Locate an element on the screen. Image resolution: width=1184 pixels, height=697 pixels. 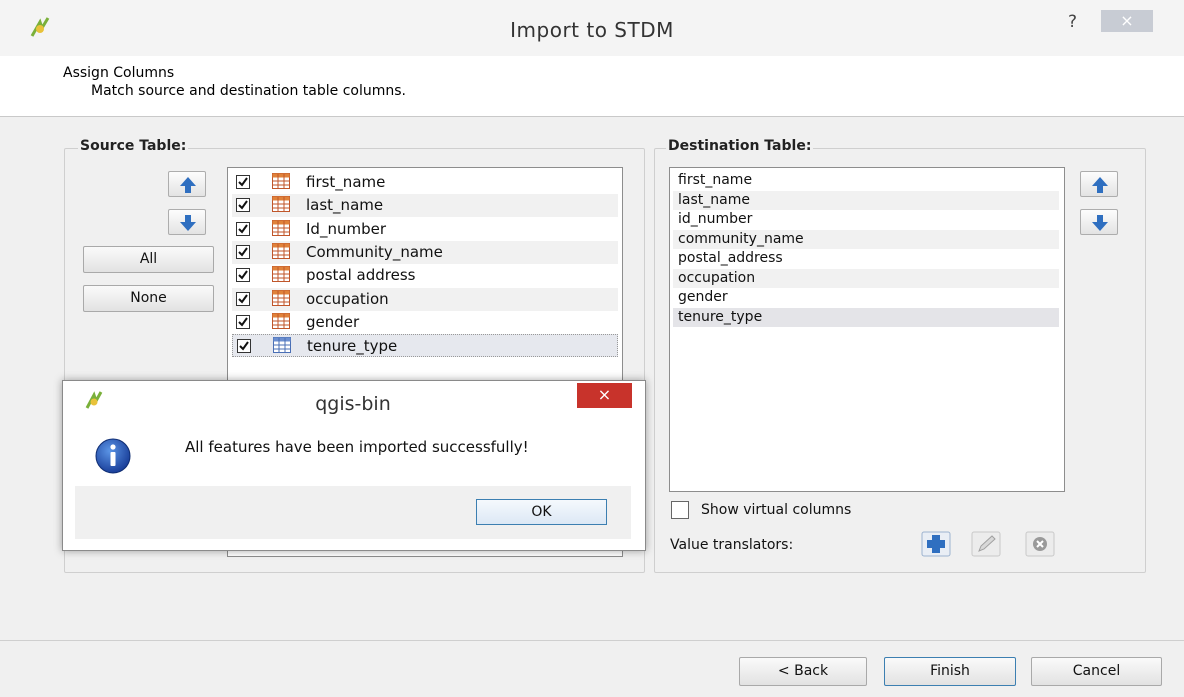
destination-column-row: tenure_type is located at coordinates (866, 317).